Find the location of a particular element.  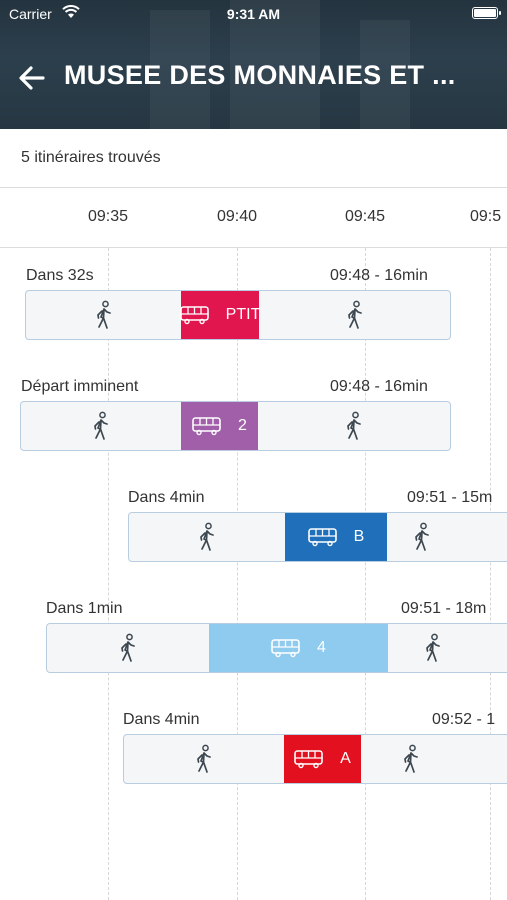

back-arrow-icon is located at coordinates (32, 78).